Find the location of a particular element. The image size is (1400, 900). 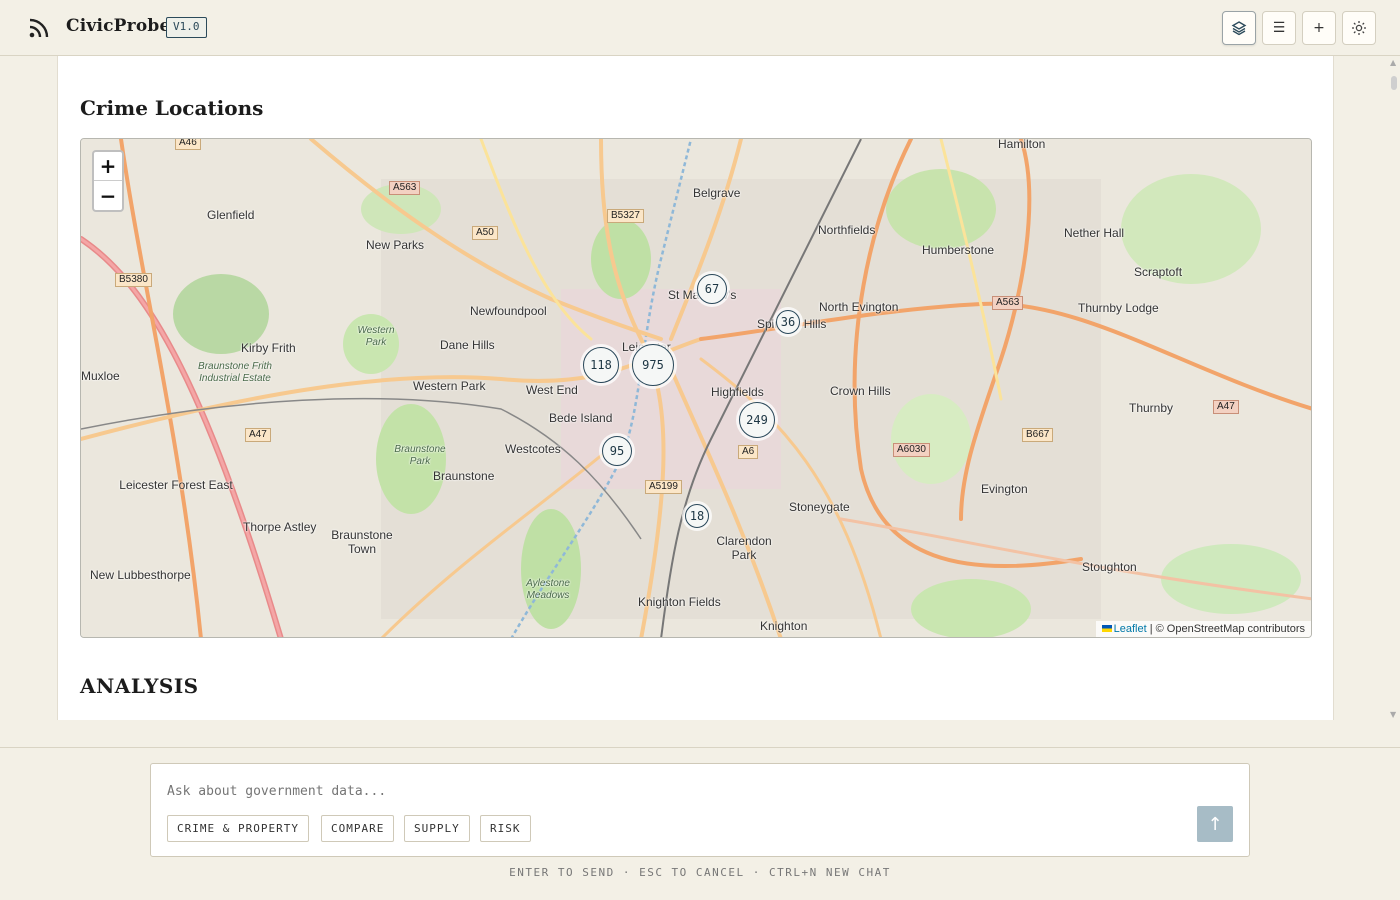

ukraine-flag-icon is located at coordinates (1106, 628).